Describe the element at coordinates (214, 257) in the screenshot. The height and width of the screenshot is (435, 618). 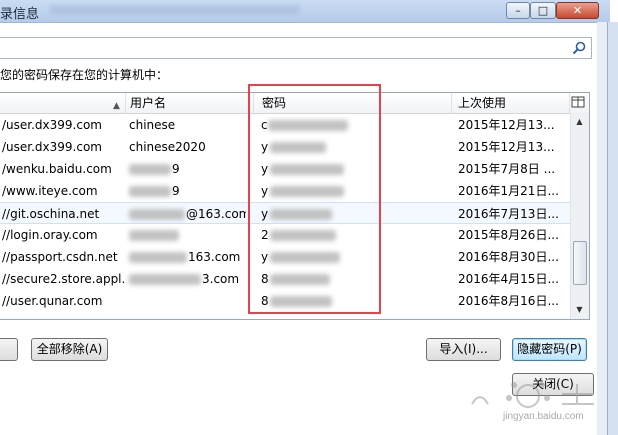
I see `username-cell: 163.com` at that location.